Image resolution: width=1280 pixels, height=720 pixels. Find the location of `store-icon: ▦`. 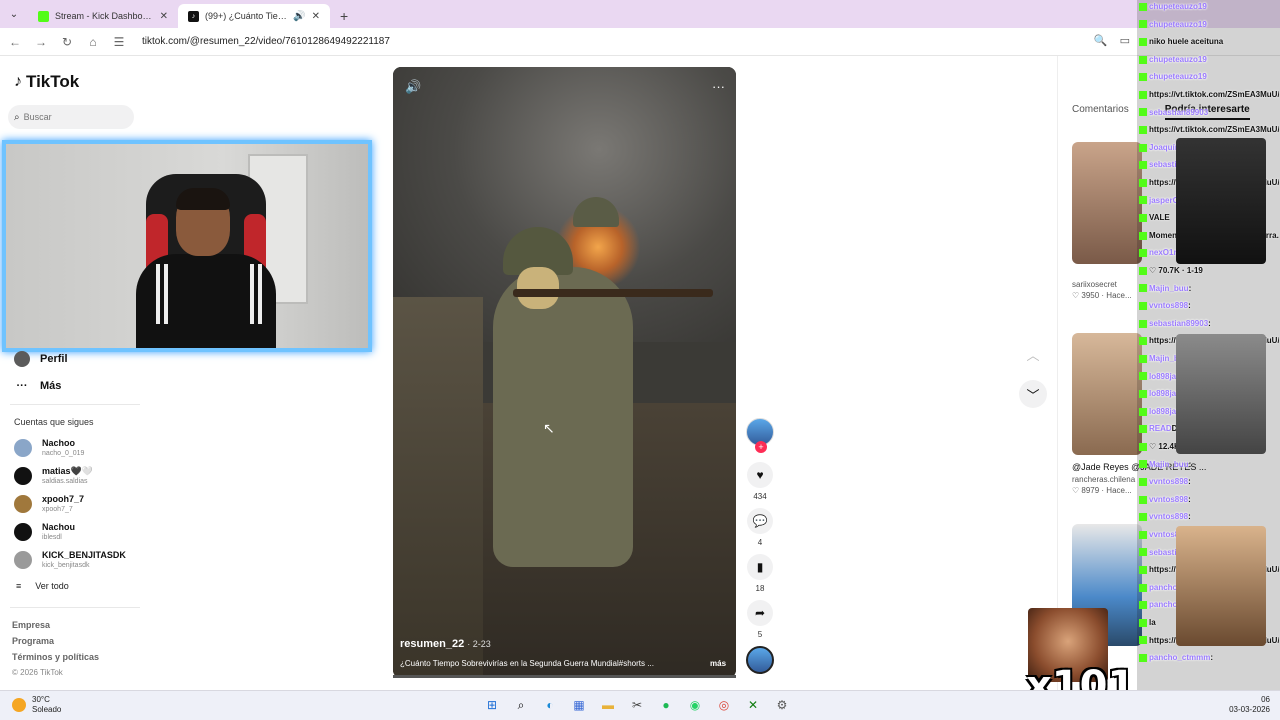

store-icon: ▦ is located at coordinates (579, 705).